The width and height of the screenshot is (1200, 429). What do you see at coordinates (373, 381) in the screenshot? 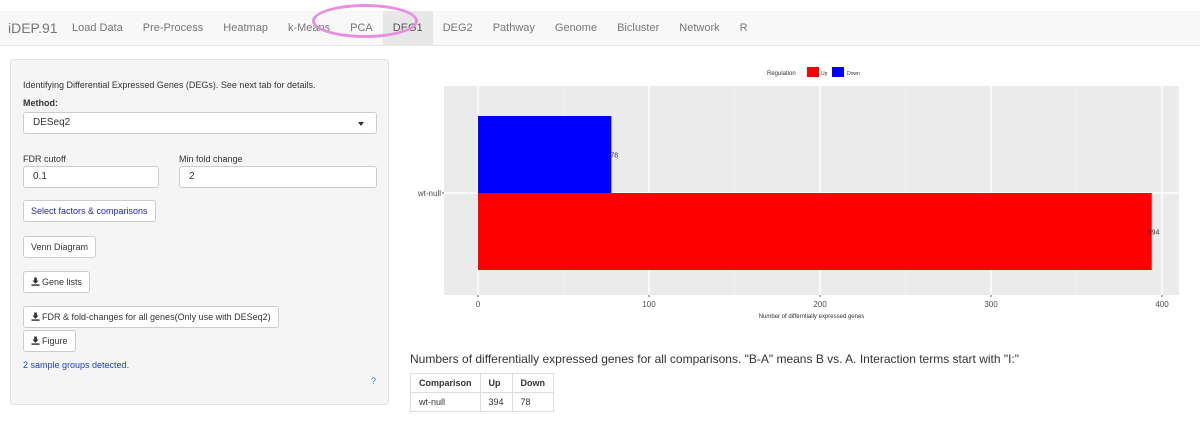
I see `help-link: ?` at bounding box center [373, 381].